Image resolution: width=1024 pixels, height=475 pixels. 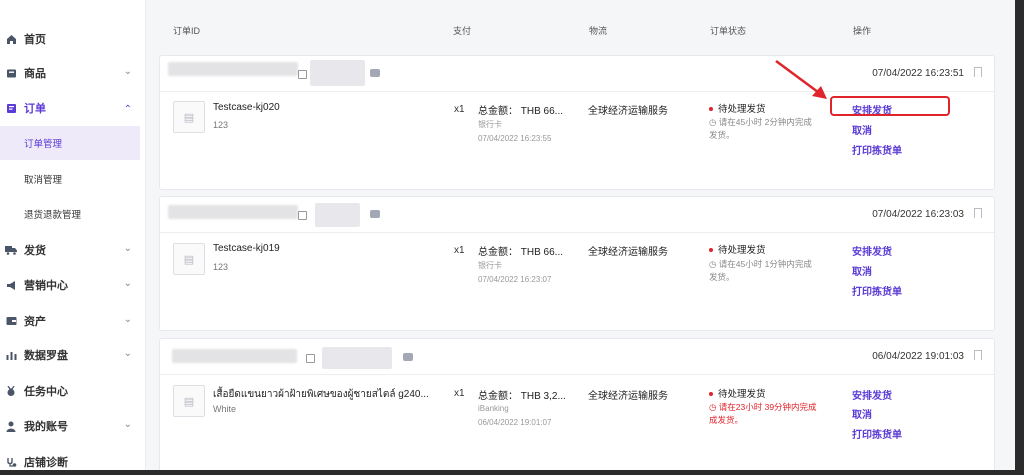 What do you see at coordinates (918, 214) in the screenshot?
I see `order-date: 07/04/2022 16:23:03` at bounding box center [918, 214].